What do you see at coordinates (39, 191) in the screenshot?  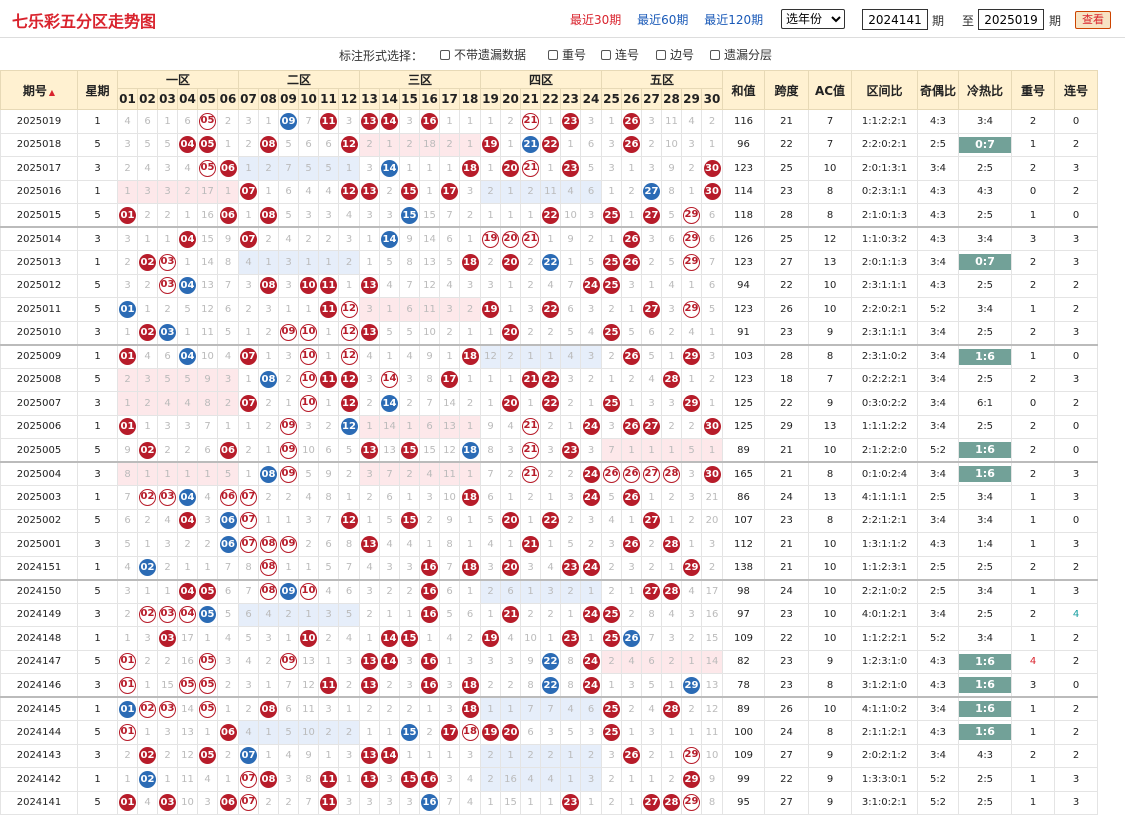 I see `period-cell: 2025016` at bounding box center [39, 191].